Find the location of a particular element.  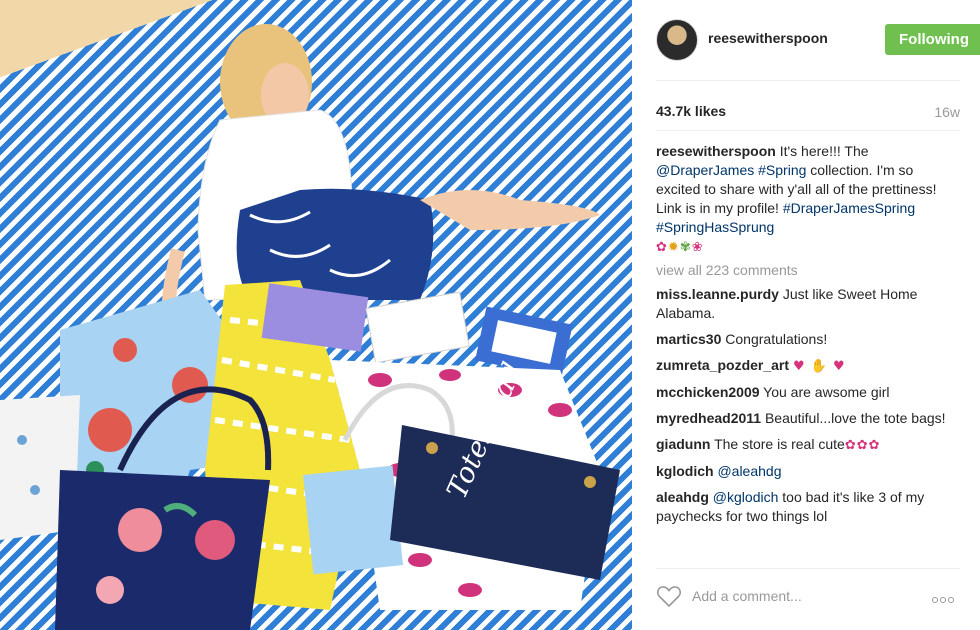

comment-item: mcchicken2009 You are awsome girl is located at coordinates (806, 392).